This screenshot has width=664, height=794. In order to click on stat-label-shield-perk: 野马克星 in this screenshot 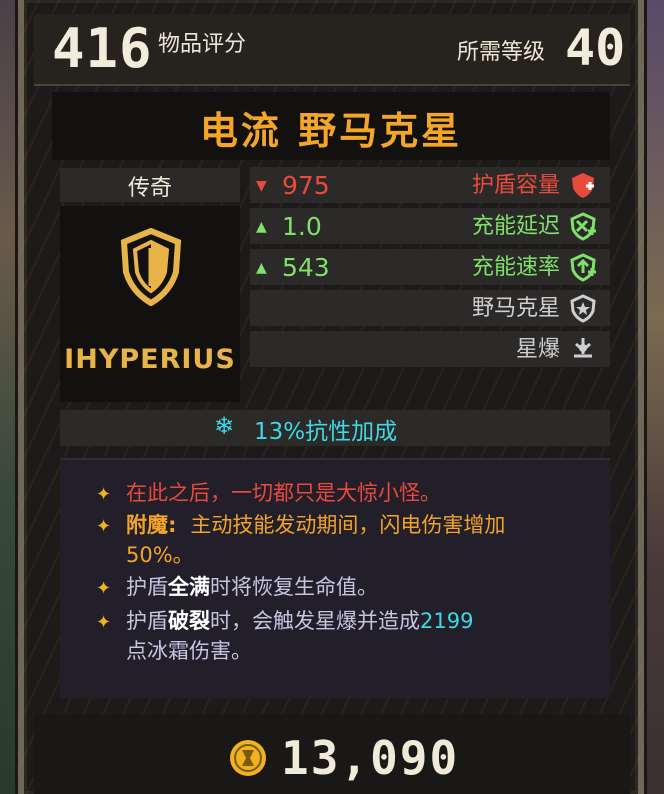, I will do `click(515, 308)`.